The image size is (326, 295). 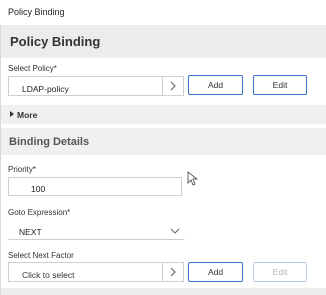 I want to click on select-policy-label: Select Policy*, so click(x=32, y=68).